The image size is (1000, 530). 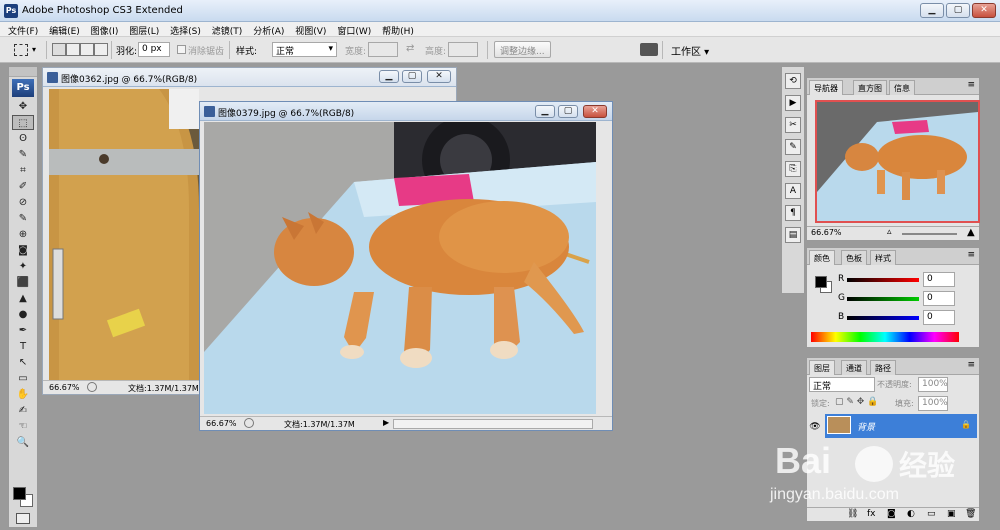 What do you see at coordinates (793, 235) in the screenshot?
I see `layer-comps-icon: ▤` at bounding box center [793, 235].